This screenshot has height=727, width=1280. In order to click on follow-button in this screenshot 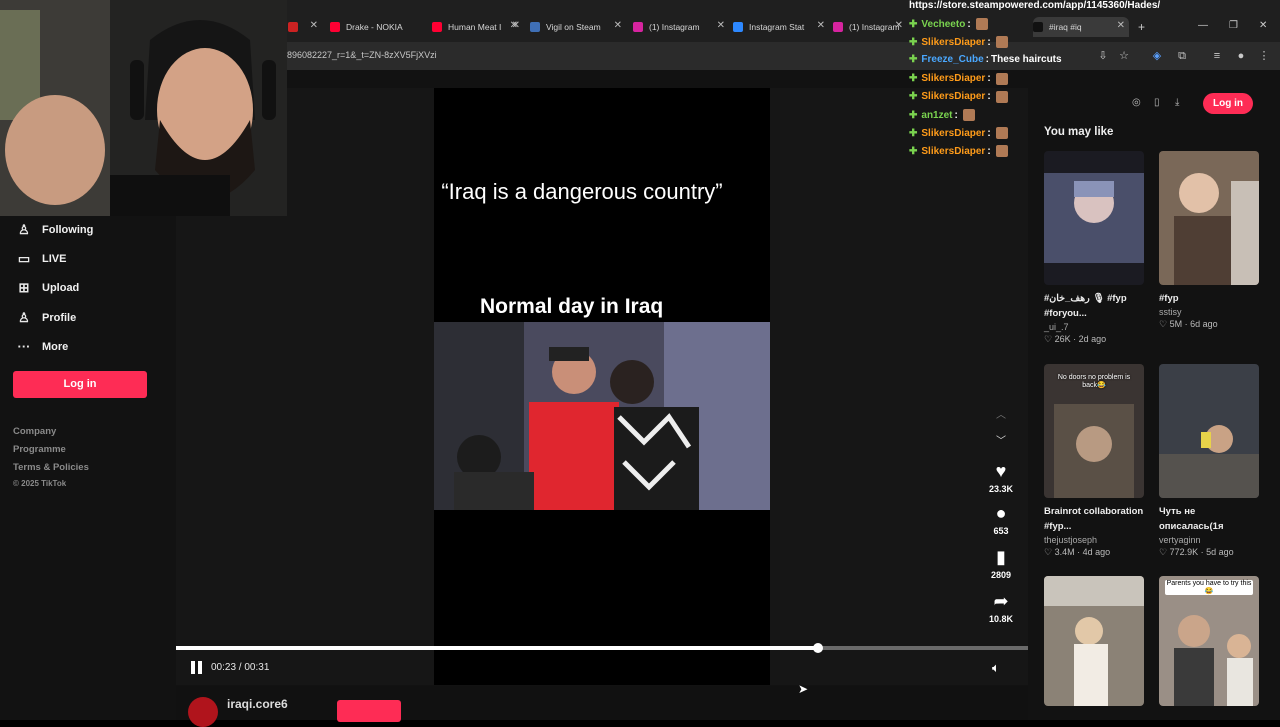, I will do `click(369, 711)`.